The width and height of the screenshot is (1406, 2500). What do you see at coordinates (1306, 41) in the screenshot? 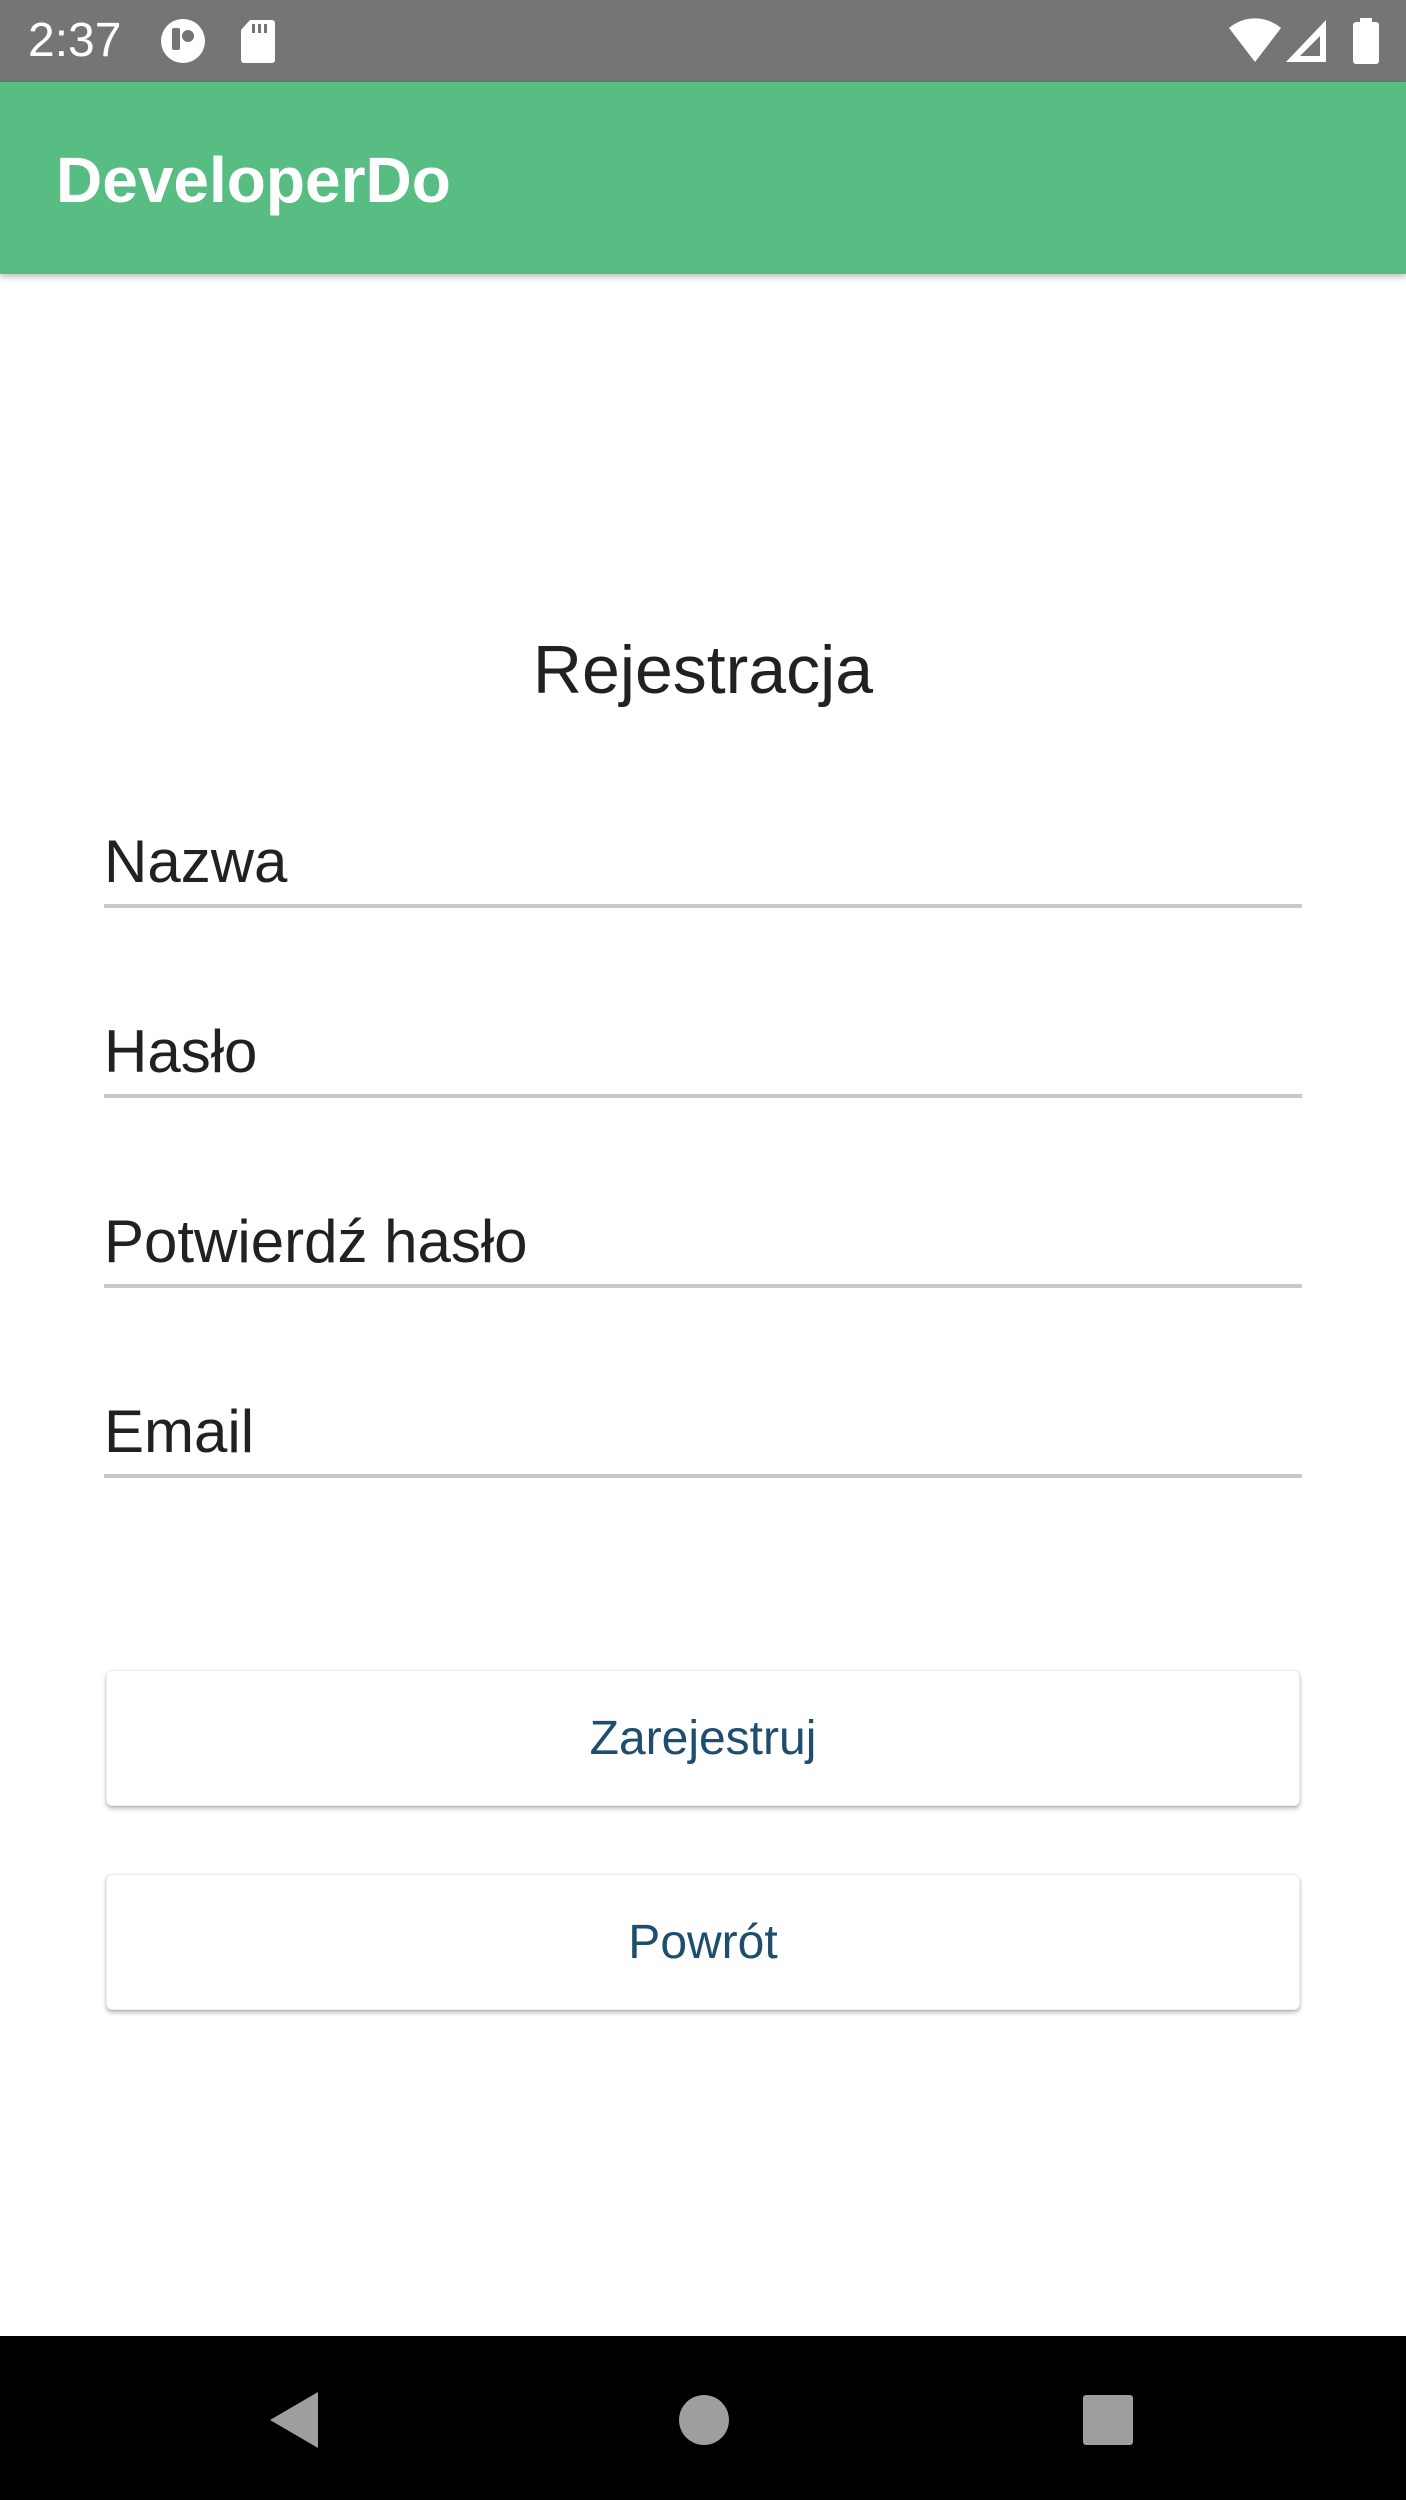
I see `signal-icon` at bounding box center [1306, 41].